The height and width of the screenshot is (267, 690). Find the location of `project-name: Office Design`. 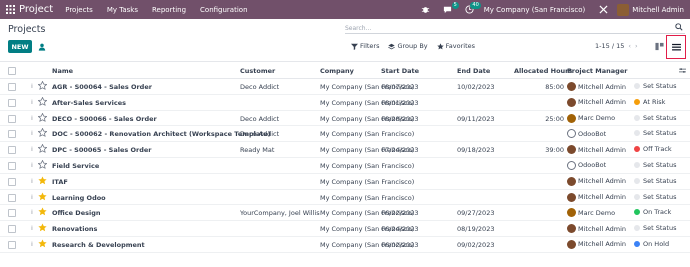

project-name: Office Design is located at coordinates (76, 213).